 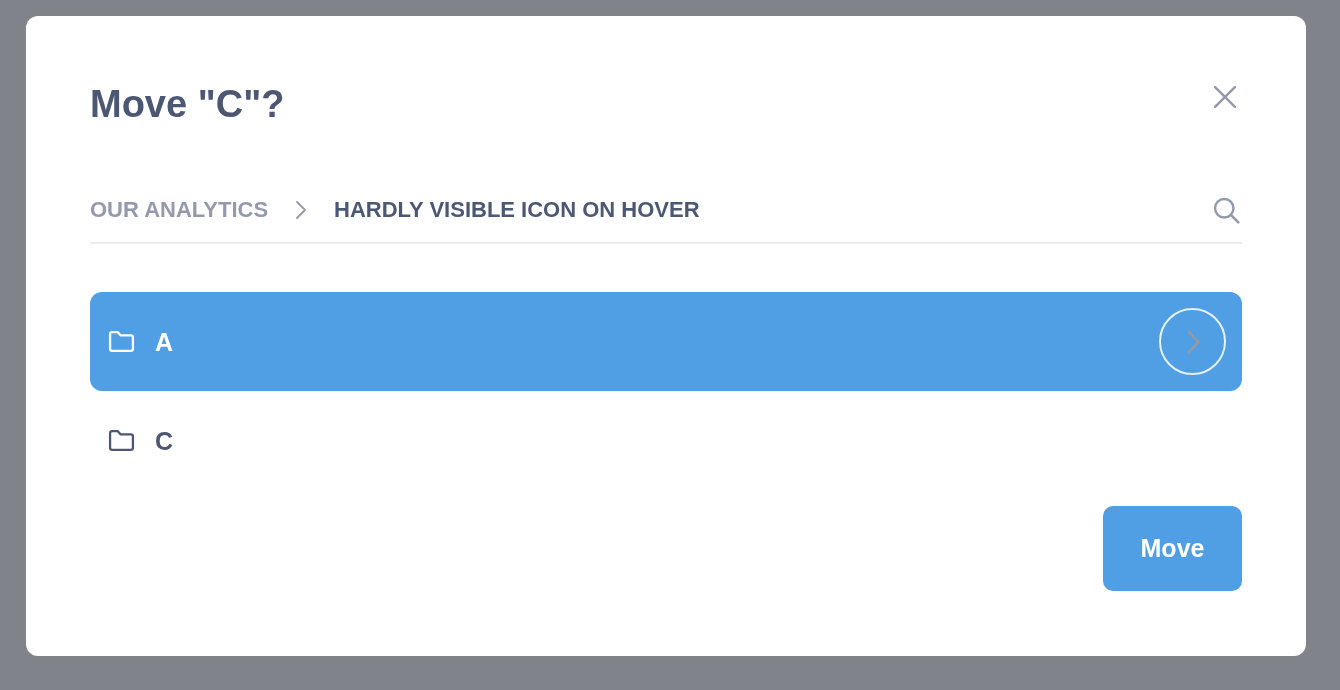 What do you see at coordinates (666, 341) in the screenshot?
I see `folder-row: A` at bounding box center [666, 341].